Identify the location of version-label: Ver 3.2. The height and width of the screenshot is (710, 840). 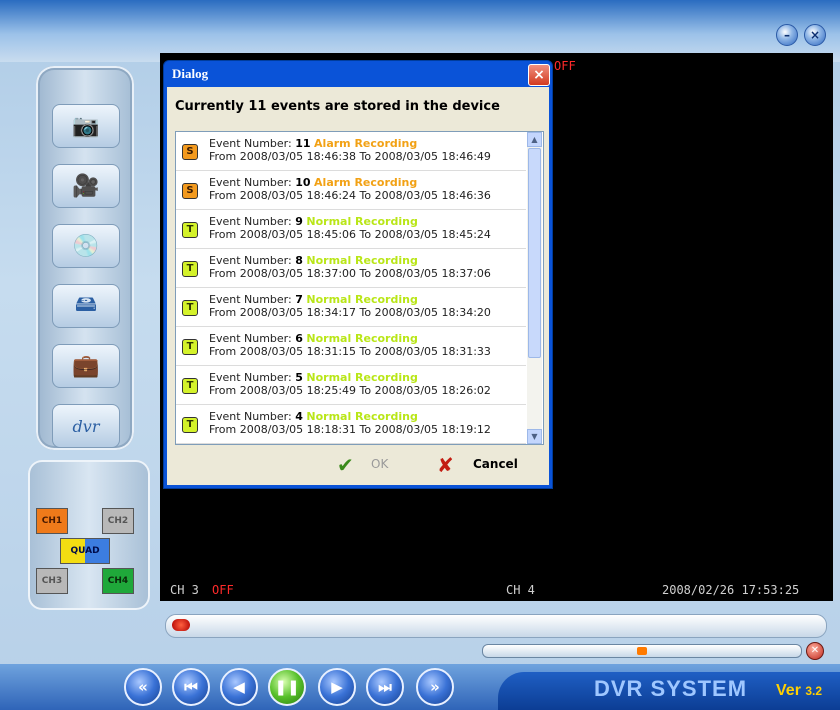
(799, 691).